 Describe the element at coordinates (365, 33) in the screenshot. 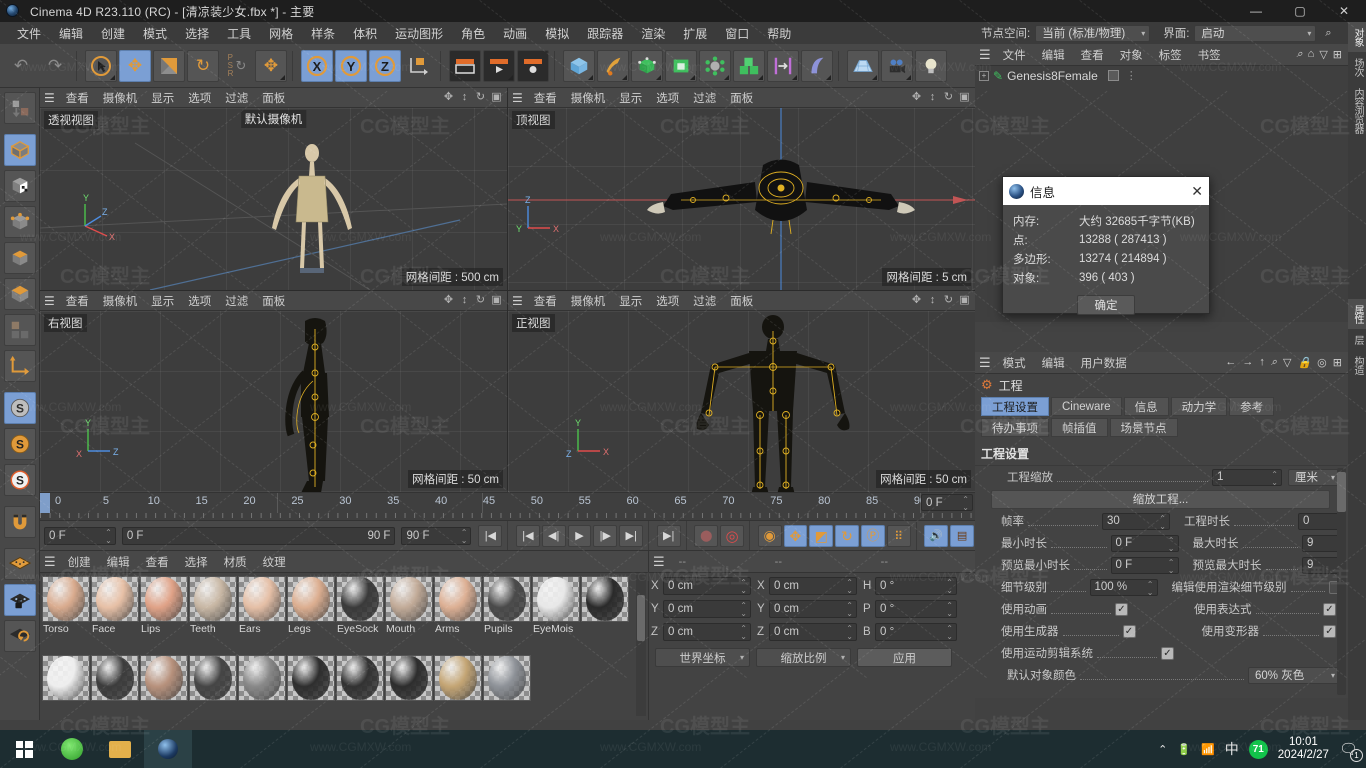

I see `menu-item-8: 体积` at that location.